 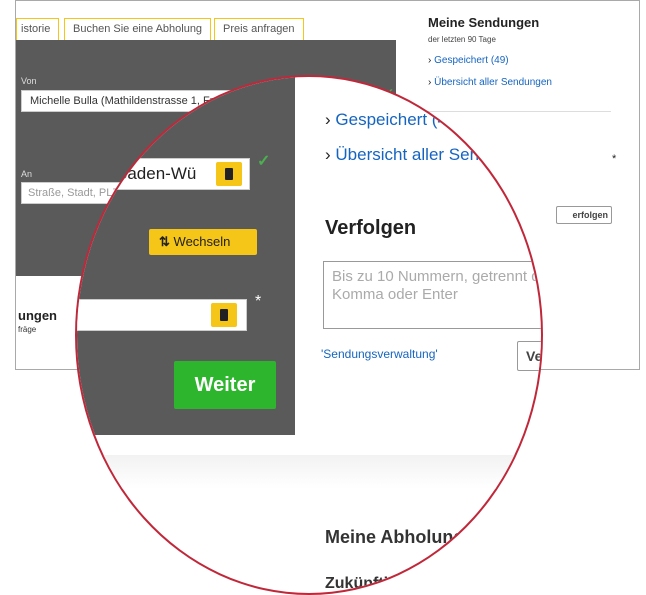 I want to click on an-label: An, so click(x=27, y=174).